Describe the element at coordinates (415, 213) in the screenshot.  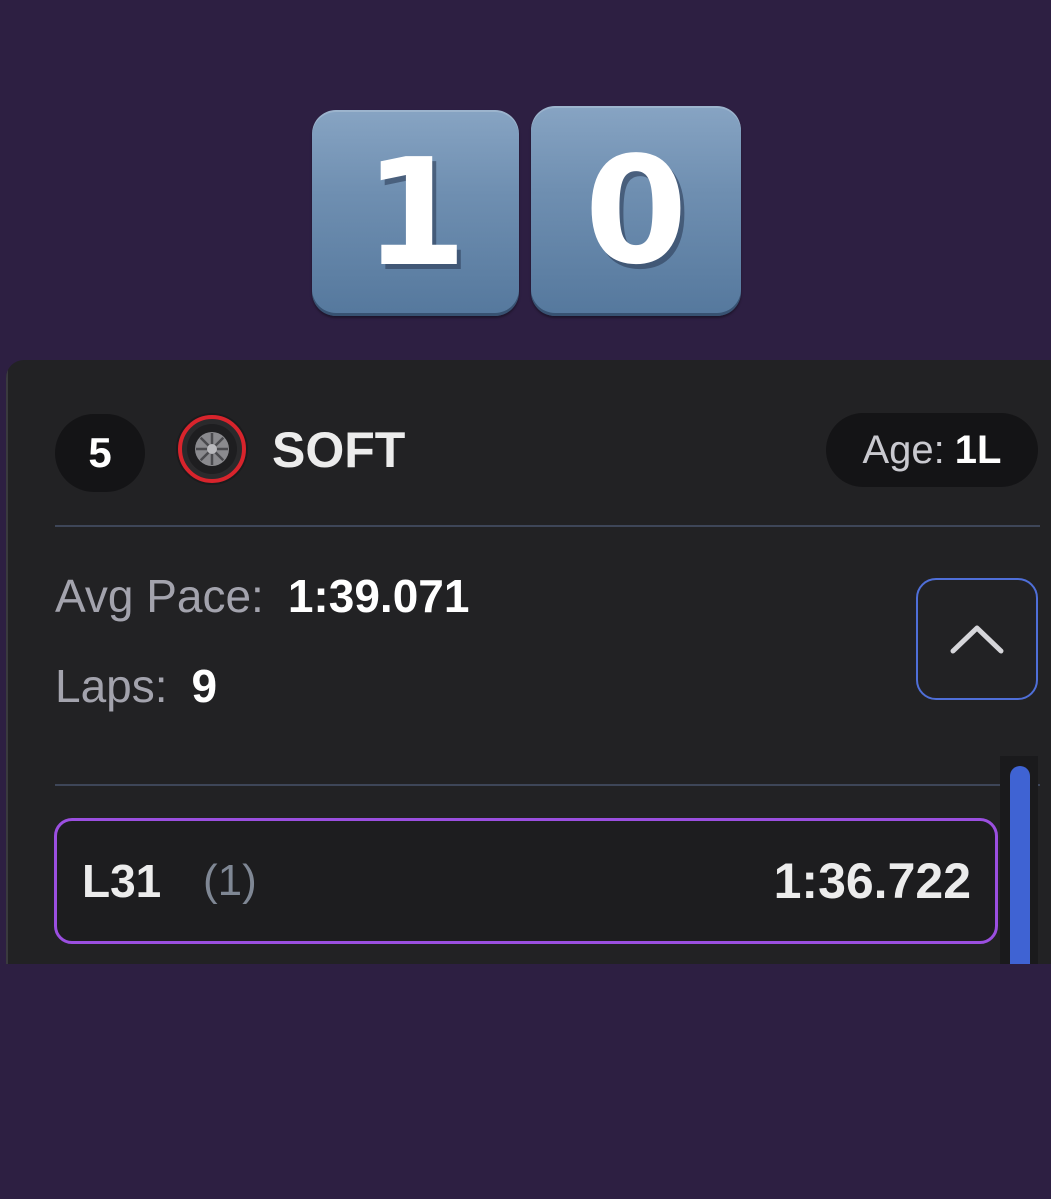
I see `digit-tile-1: 1` at that location.